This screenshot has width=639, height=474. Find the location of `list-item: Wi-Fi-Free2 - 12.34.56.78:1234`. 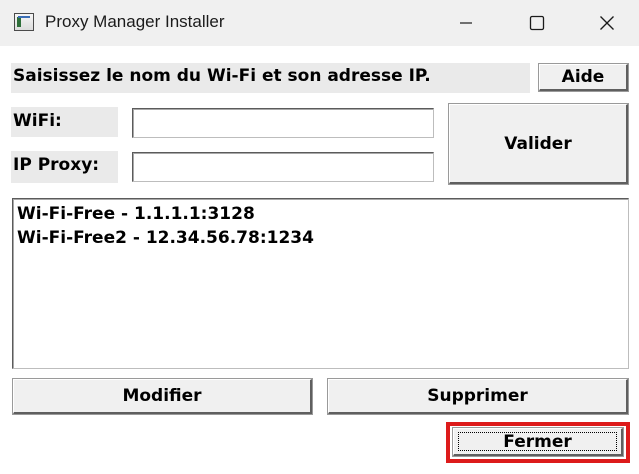

list-item: Wi-Fi-Free2 - 12.34.56.78:1234 is located at coordinates (320, 238).